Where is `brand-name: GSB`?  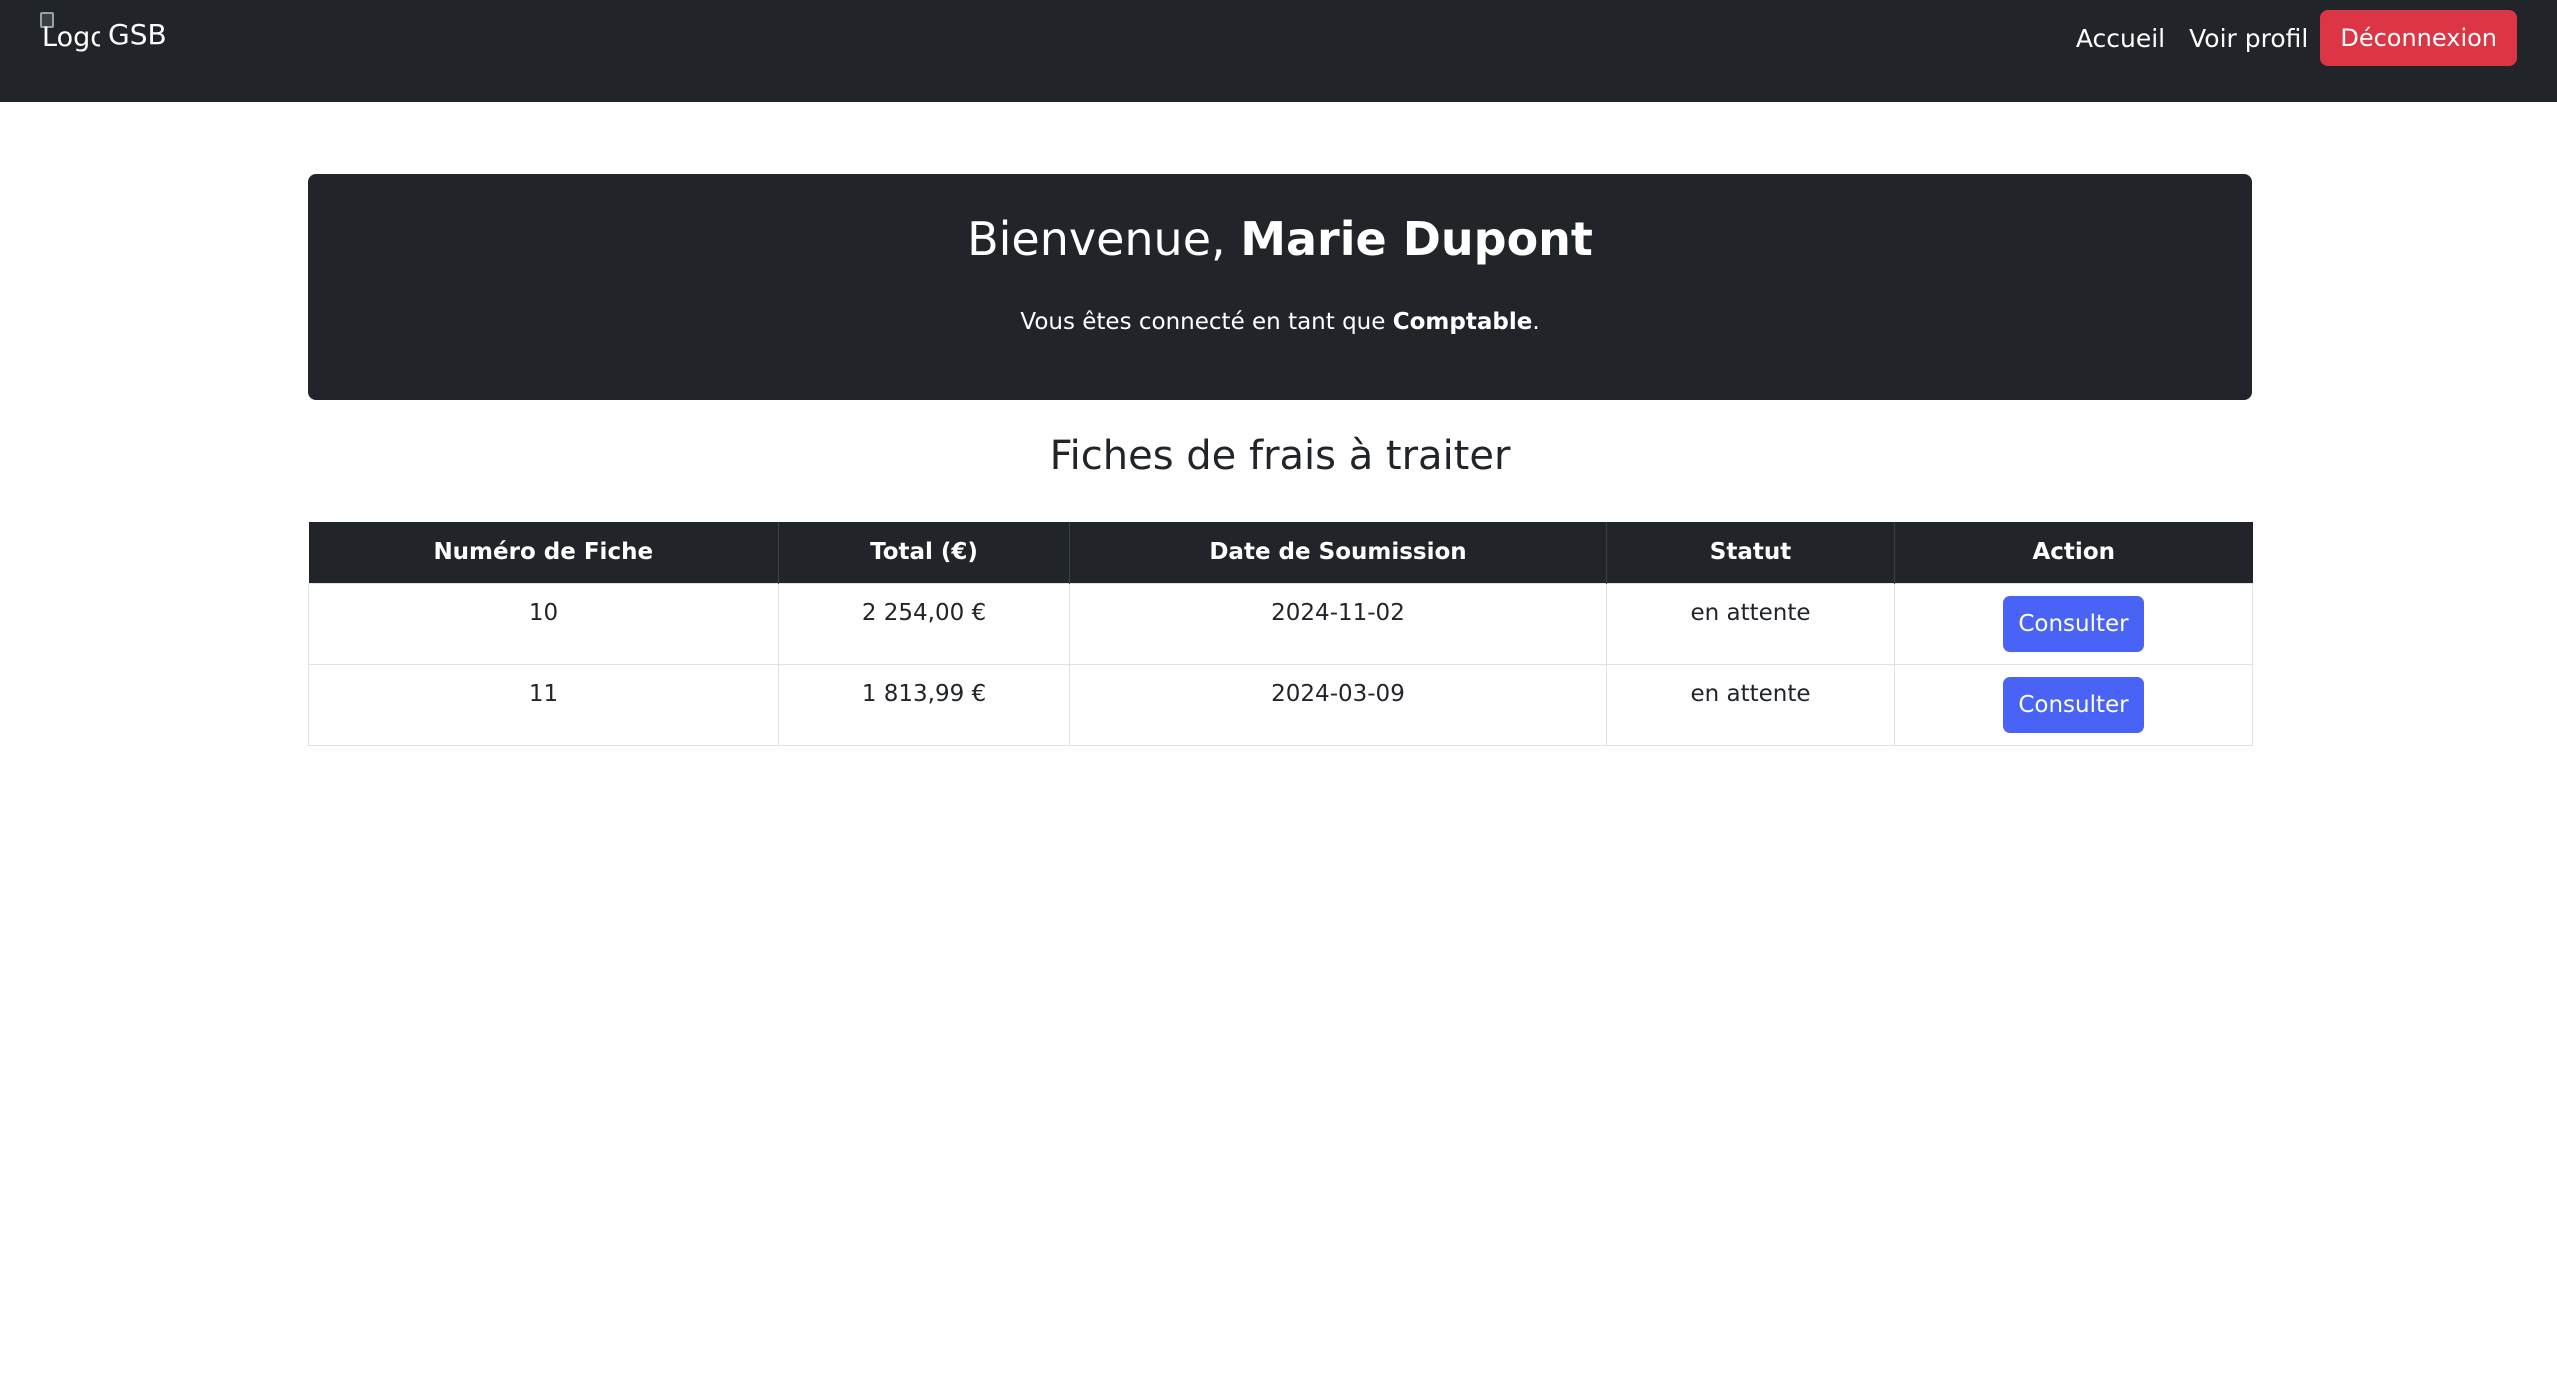 brand-name: GSB is located at coordinates (137, 34).